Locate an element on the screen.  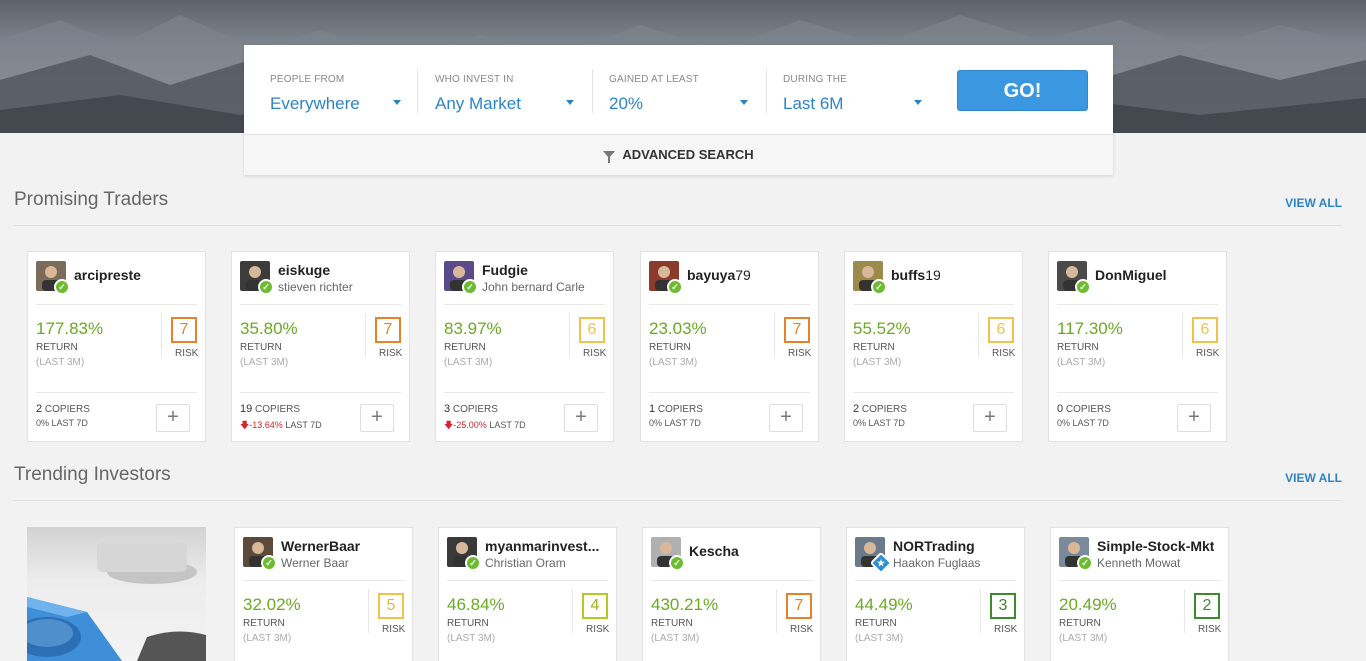
filter-value: Any Market is located at coordinates (478, 104).